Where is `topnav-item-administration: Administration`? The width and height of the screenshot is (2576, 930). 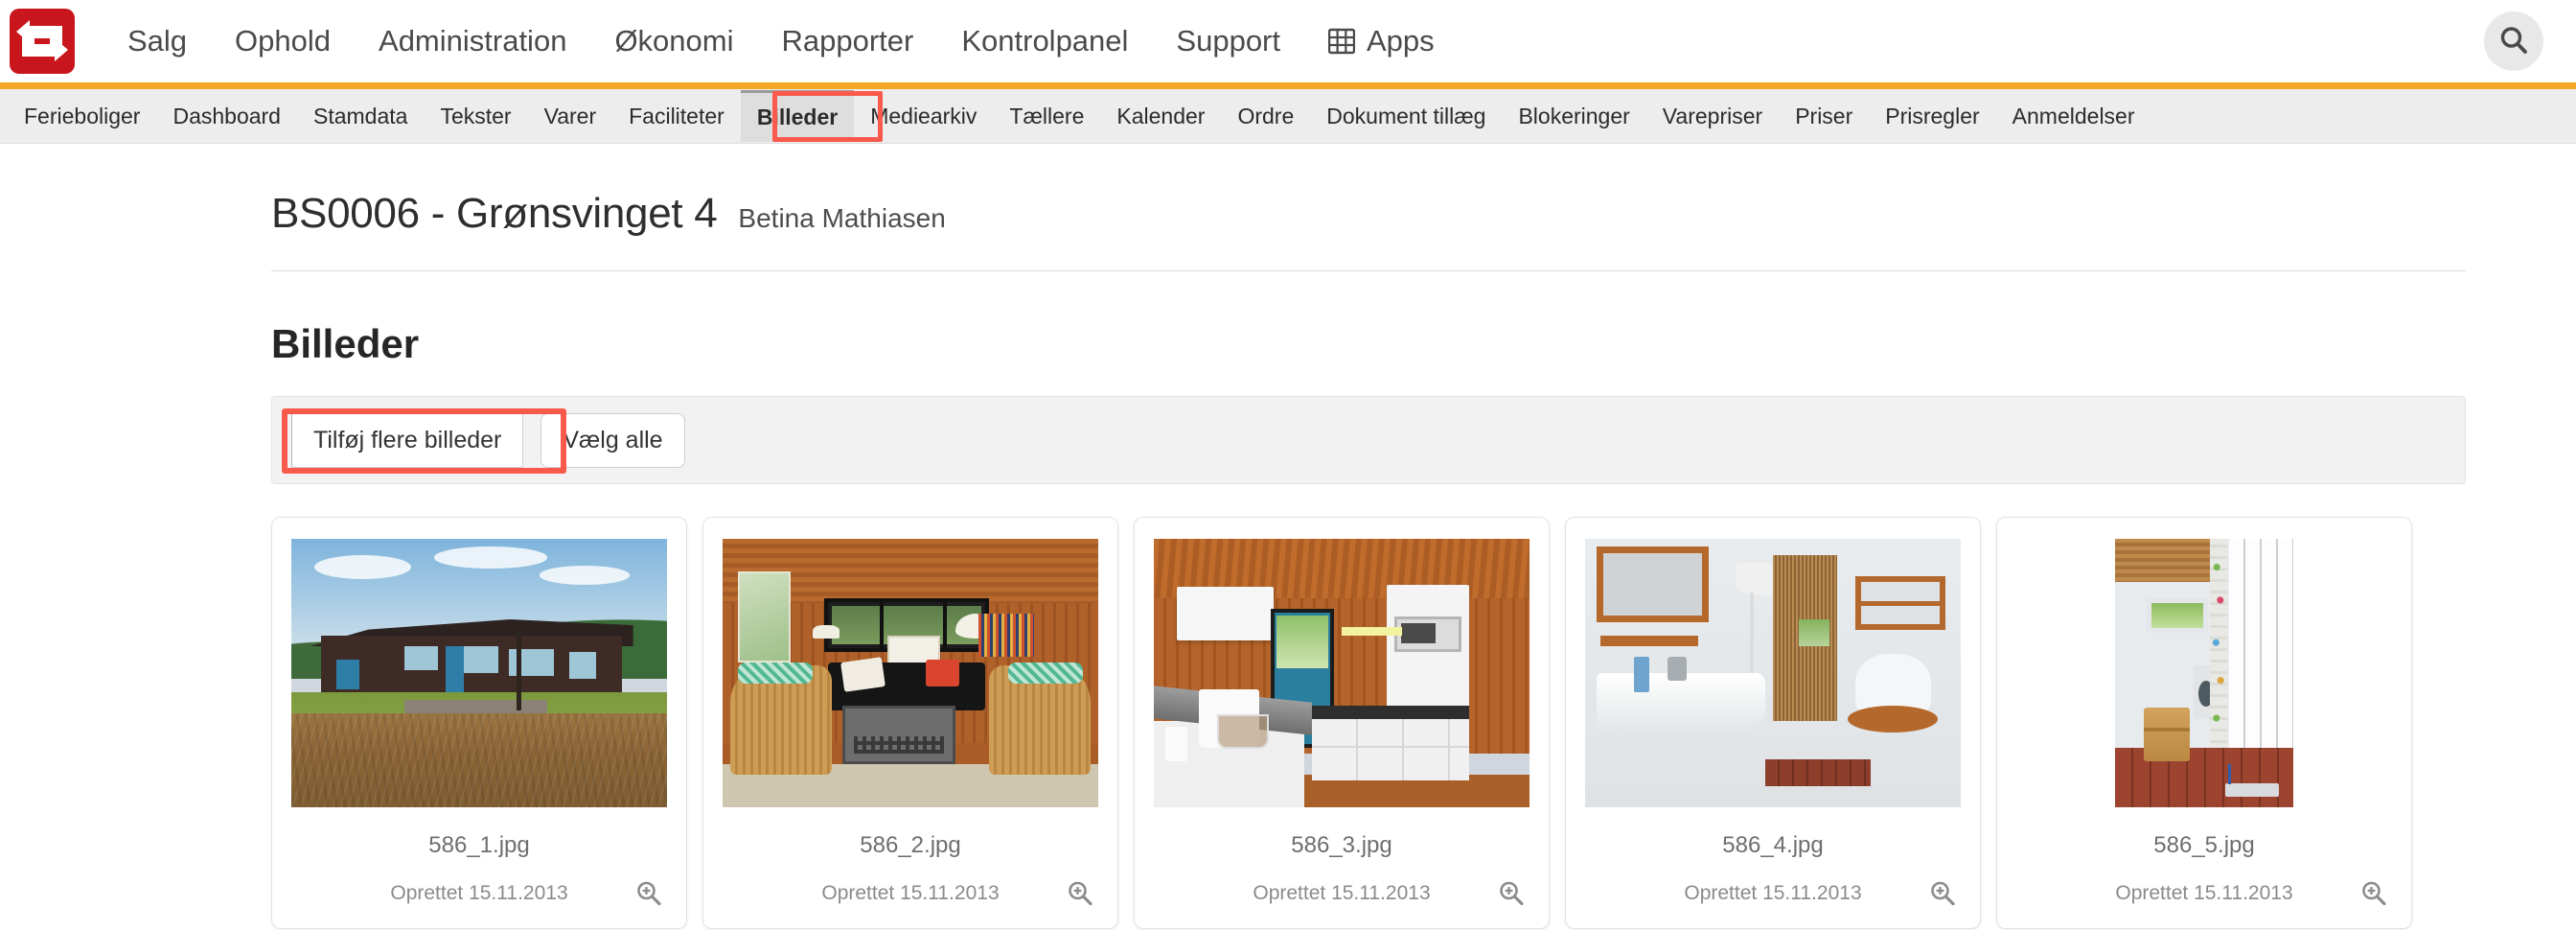 topnav-item-administration: Administration is located at coordinates (472, 41).